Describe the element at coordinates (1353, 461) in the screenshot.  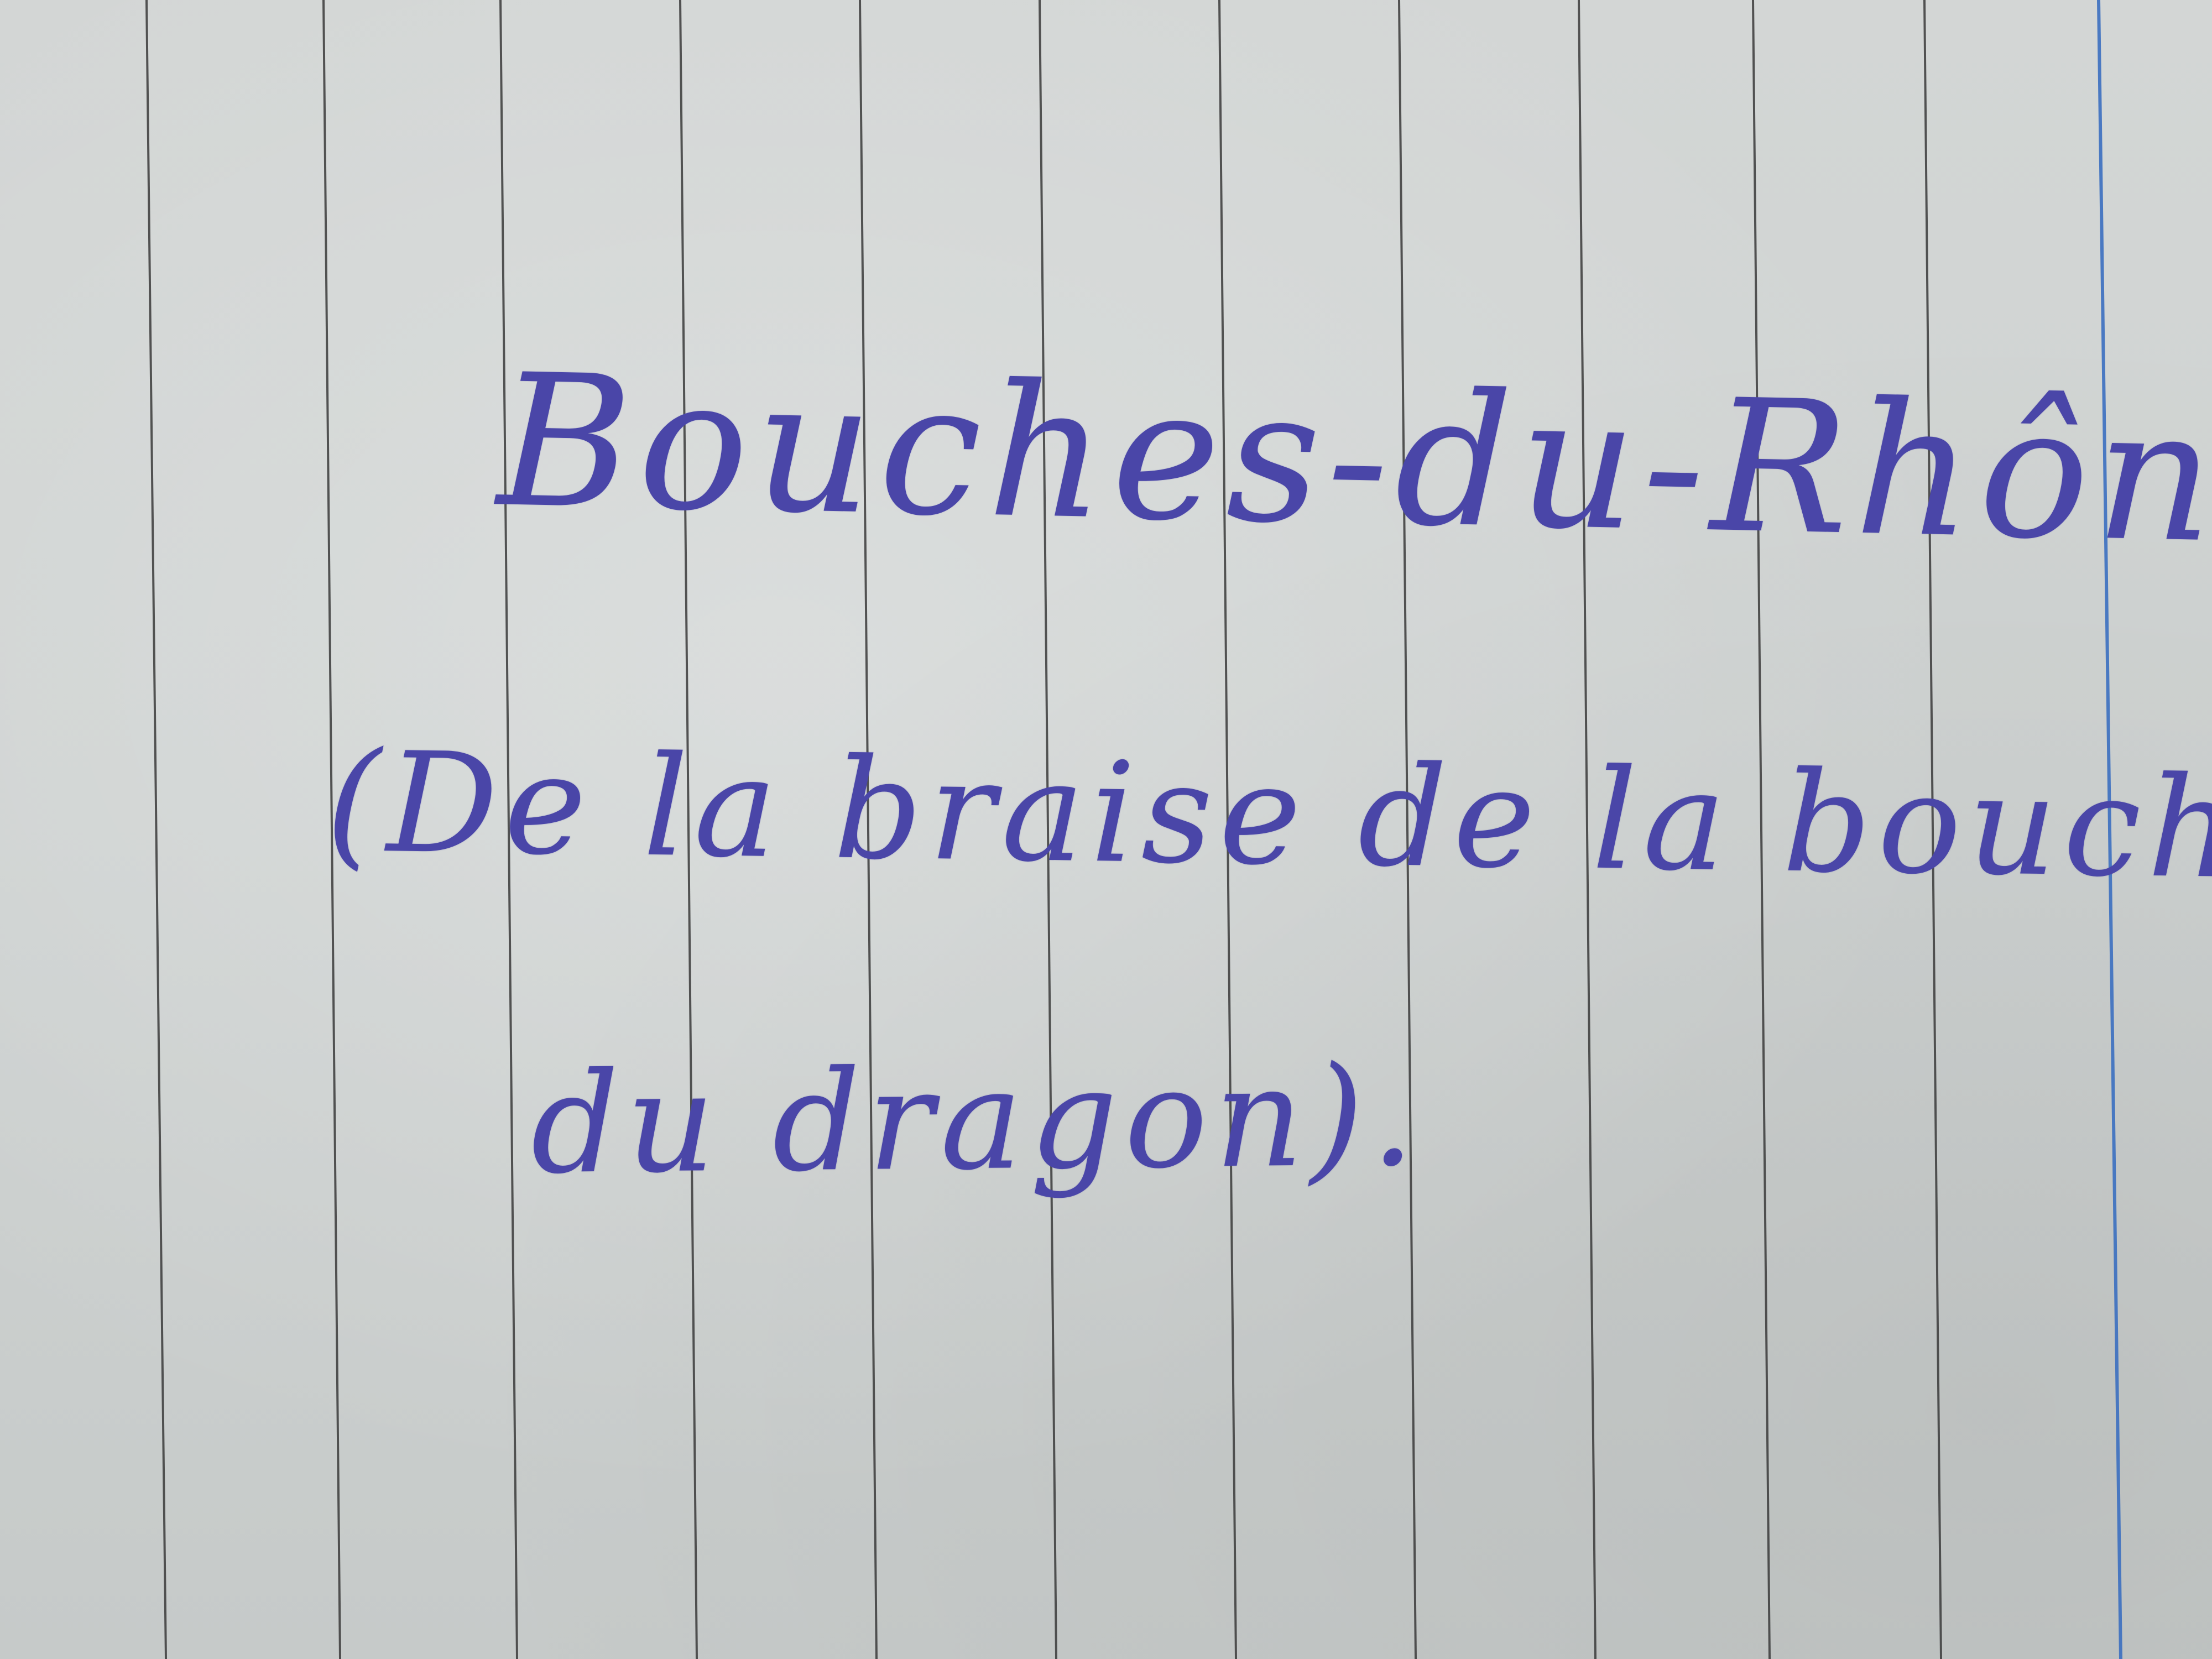
I see `note-line-1: Bouches-du-Rhône` at that location.